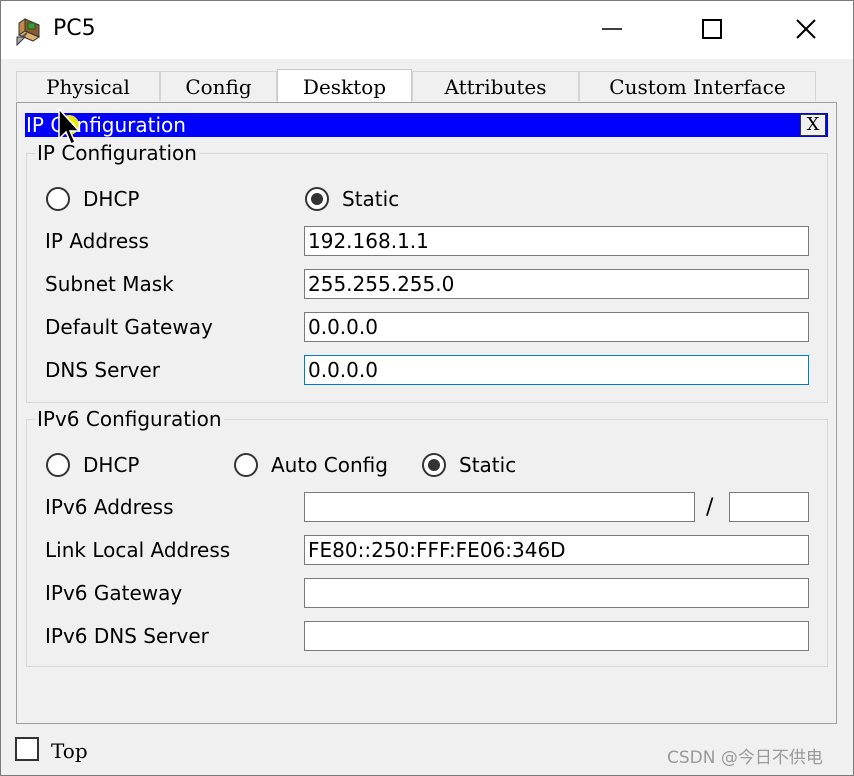 This screenshot has height=776, width=854. What do you see at coordinates (556, 370) in the screenshot?
I see `dns-server-field: 0.0.0.0` at bounding box center [556, 370].